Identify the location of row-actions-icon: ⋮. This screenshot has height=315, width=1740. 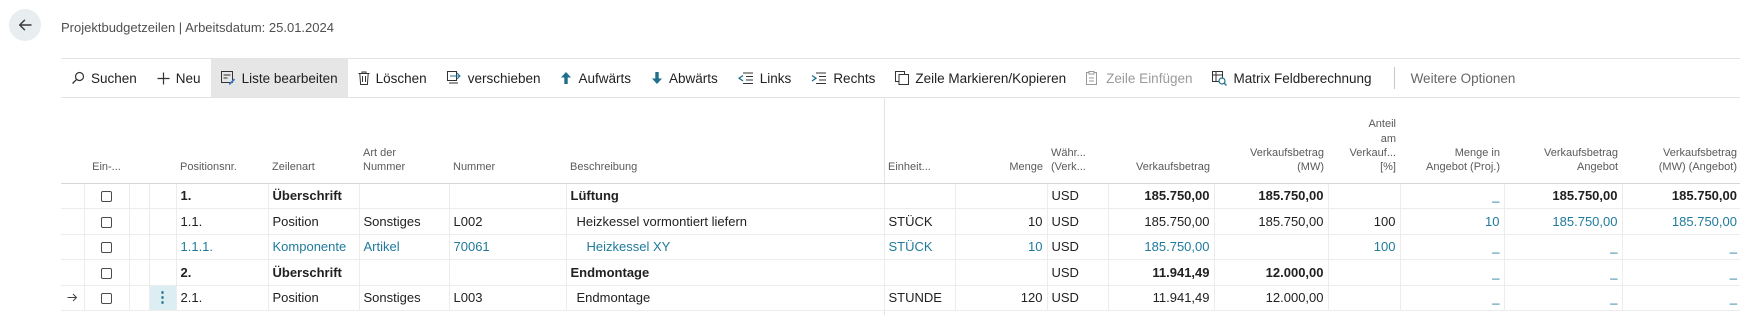
(162, 297).